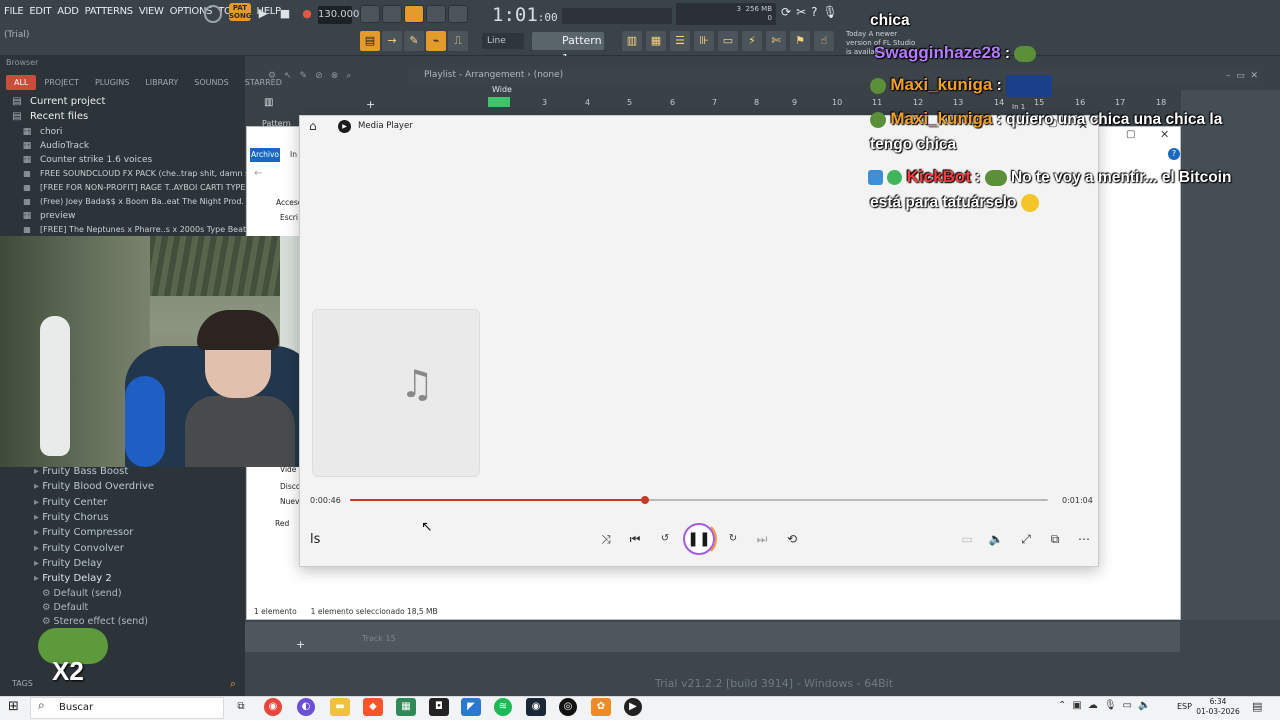 The width and height of the screenshot is (1280, 720). What do you see at coordinates (379, 638) in the screenshot?
I see `track-label: Track 15` at bounding box center [379, 638].